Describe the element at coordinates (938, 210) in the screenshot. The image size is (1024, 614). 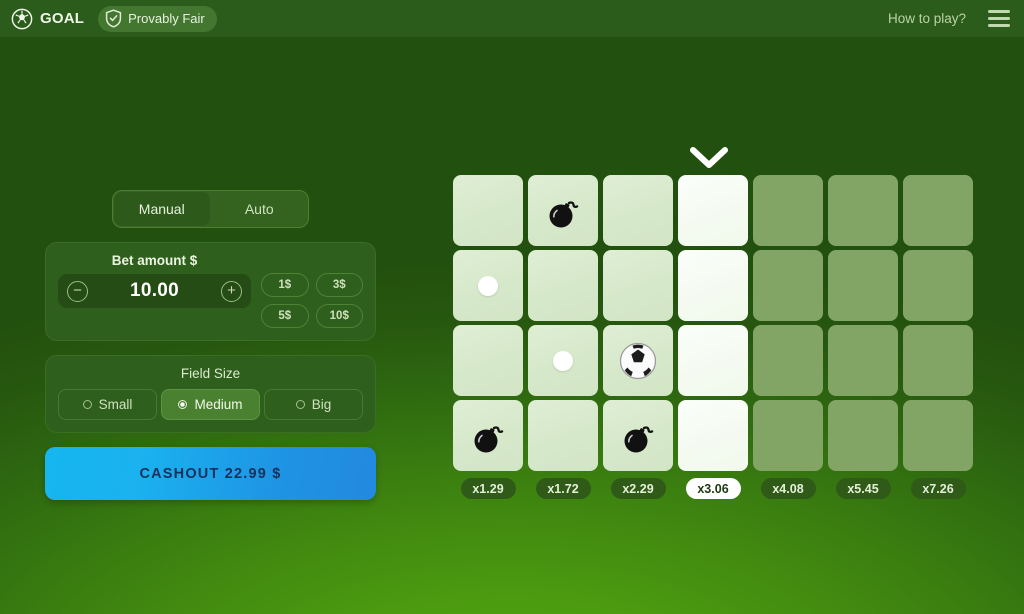
I see `cell-r1-c7` at that location.